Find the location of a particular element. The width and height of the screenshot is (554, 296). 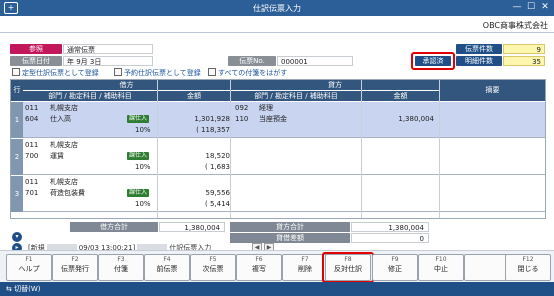

register-scheduled-voucher-link: 予約仕訳伝票として登録 is located at coordinates (157, 73).